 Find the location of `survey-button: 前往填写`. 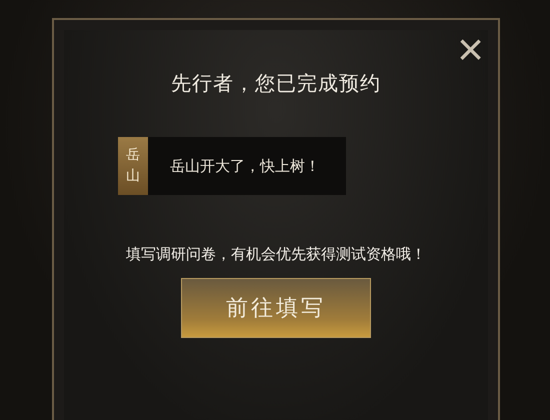

survey-button: 前往填写 is located at coordinates (276, 308).